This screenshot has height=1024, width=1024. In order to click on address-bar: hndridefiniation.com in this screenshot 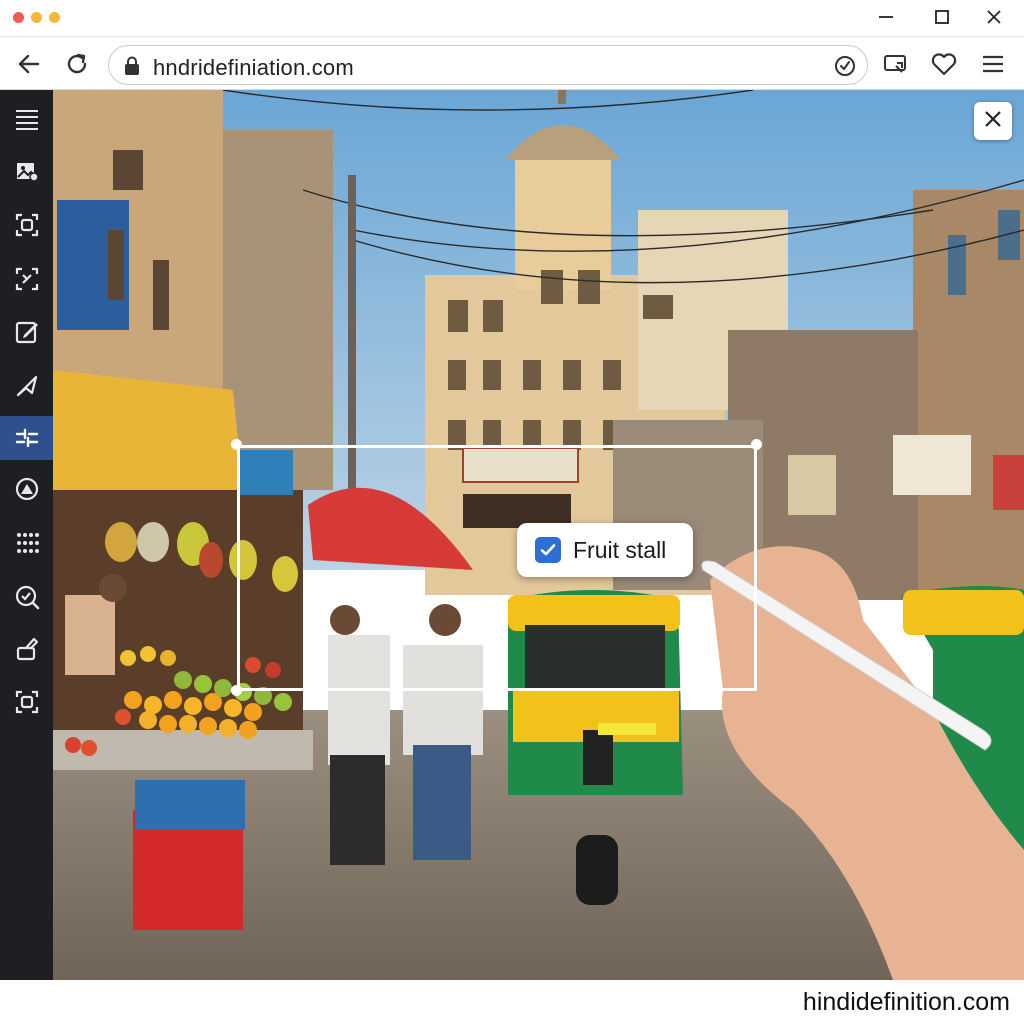, I will do `click(488, 65)`.